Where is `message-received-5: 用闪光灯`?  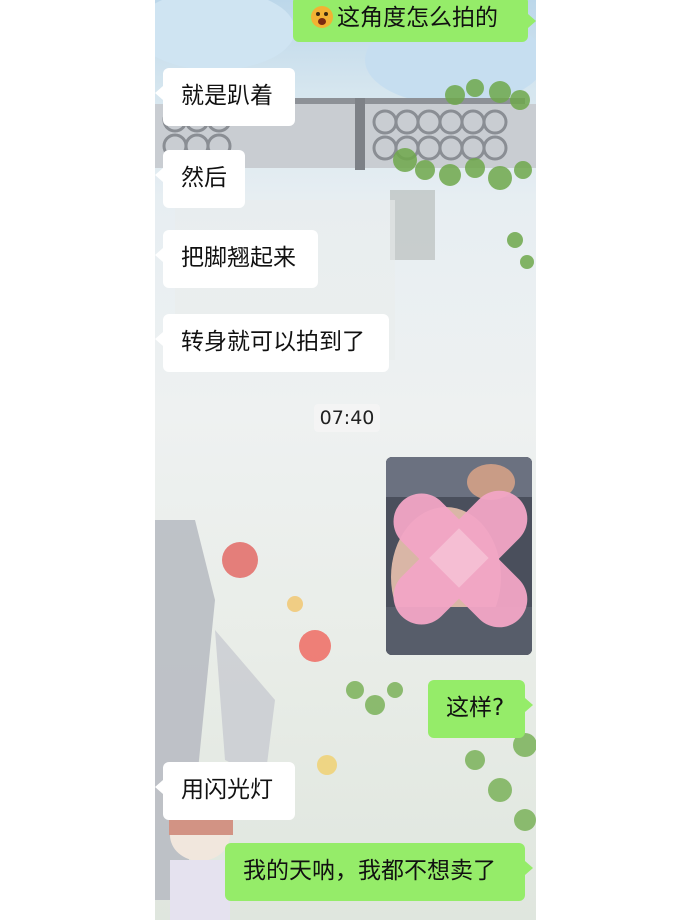
message-received-5: 用闪光灯 is located at coordinates (225, 791).